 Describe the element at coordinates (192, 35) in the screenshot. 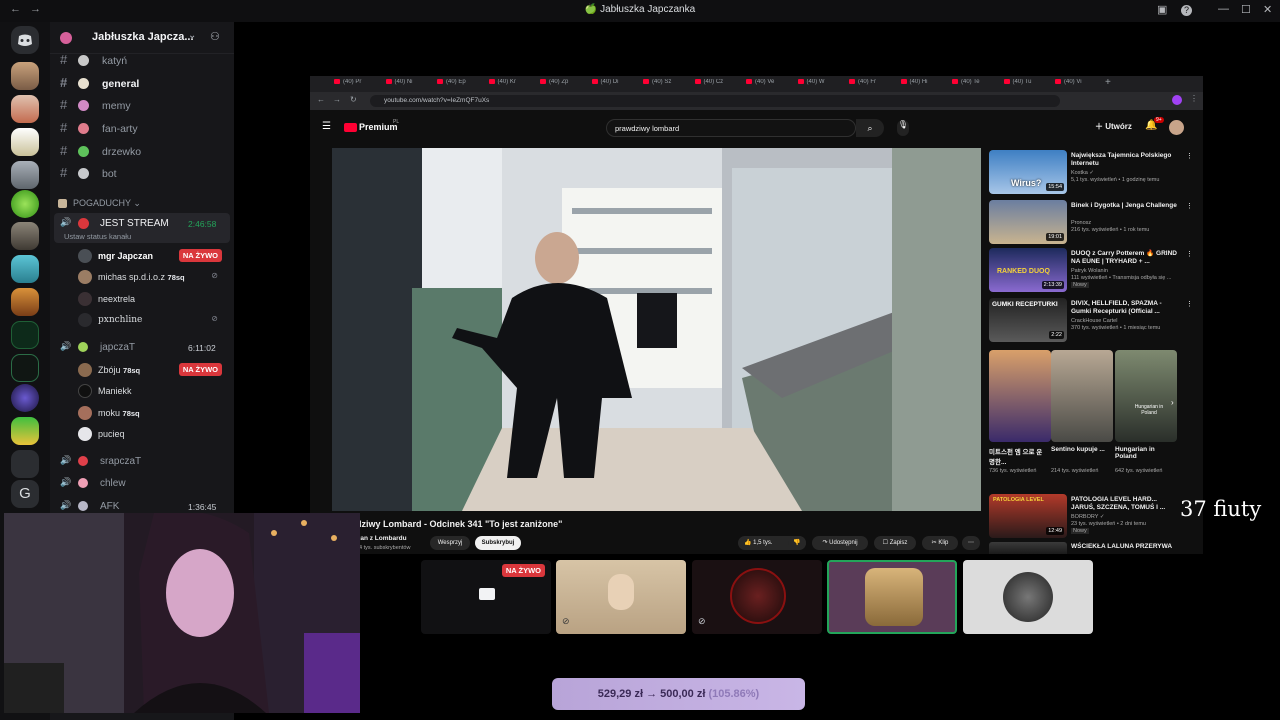

I see `chevron-down-icon: ⌄` at that location.